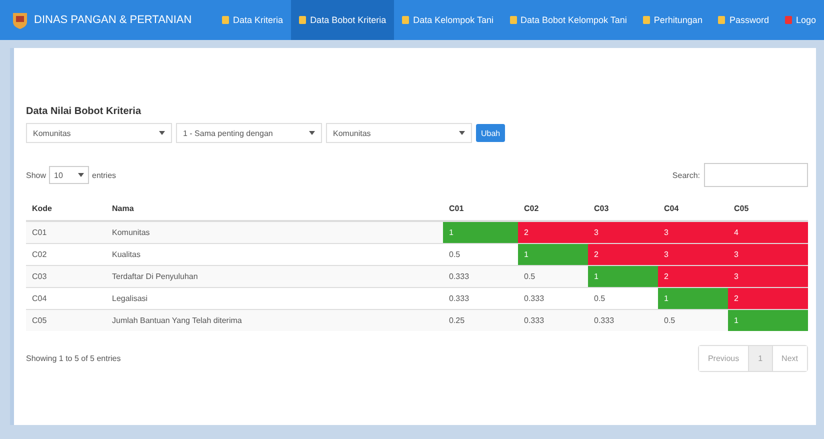 Image resolution: width=824 pixels, height=439 pixels. I want to click on change-button: Ubah, so click(491, 133).